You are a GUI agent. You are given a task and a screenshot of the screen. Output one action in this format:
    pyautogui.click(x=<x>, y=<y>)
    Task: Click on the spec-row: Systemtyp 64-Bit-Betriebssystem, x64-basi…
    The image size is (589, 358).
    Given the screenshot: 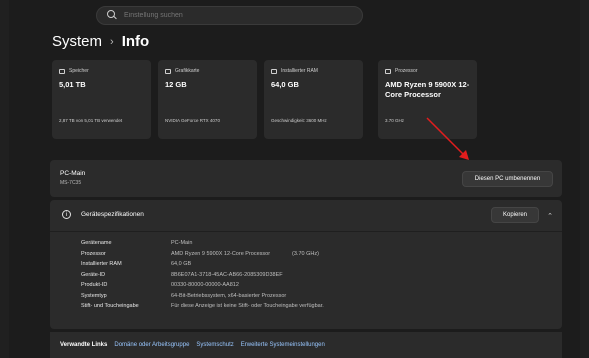 What is the action you would take?
    pyautogui.click(x=202, y=296)
    